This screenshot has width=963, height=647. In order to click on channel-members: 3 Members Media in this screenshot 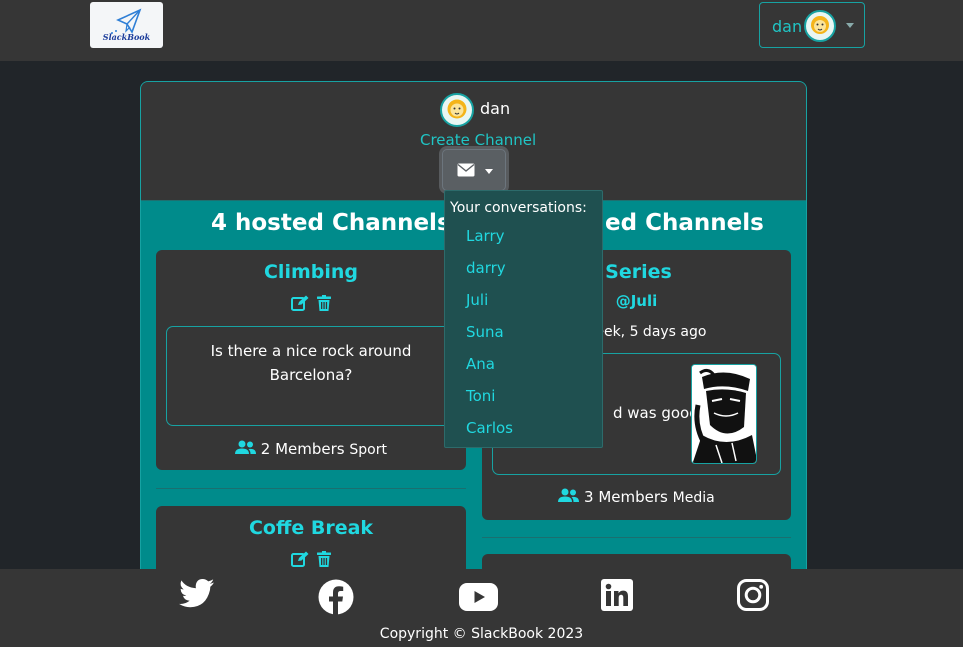, I will do `click(636, 497)`.